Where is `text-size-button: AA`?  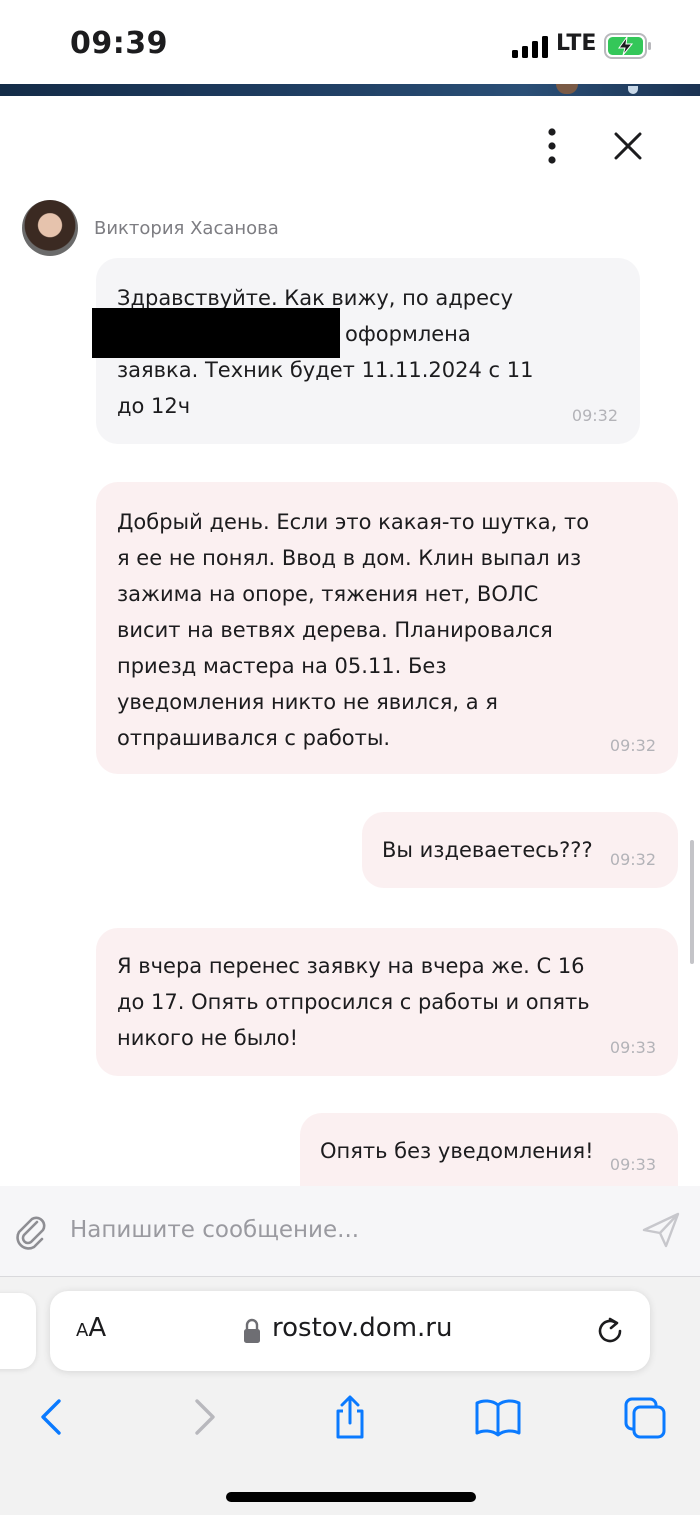
text-size-button: AA is located at coordinates (91, 1328).